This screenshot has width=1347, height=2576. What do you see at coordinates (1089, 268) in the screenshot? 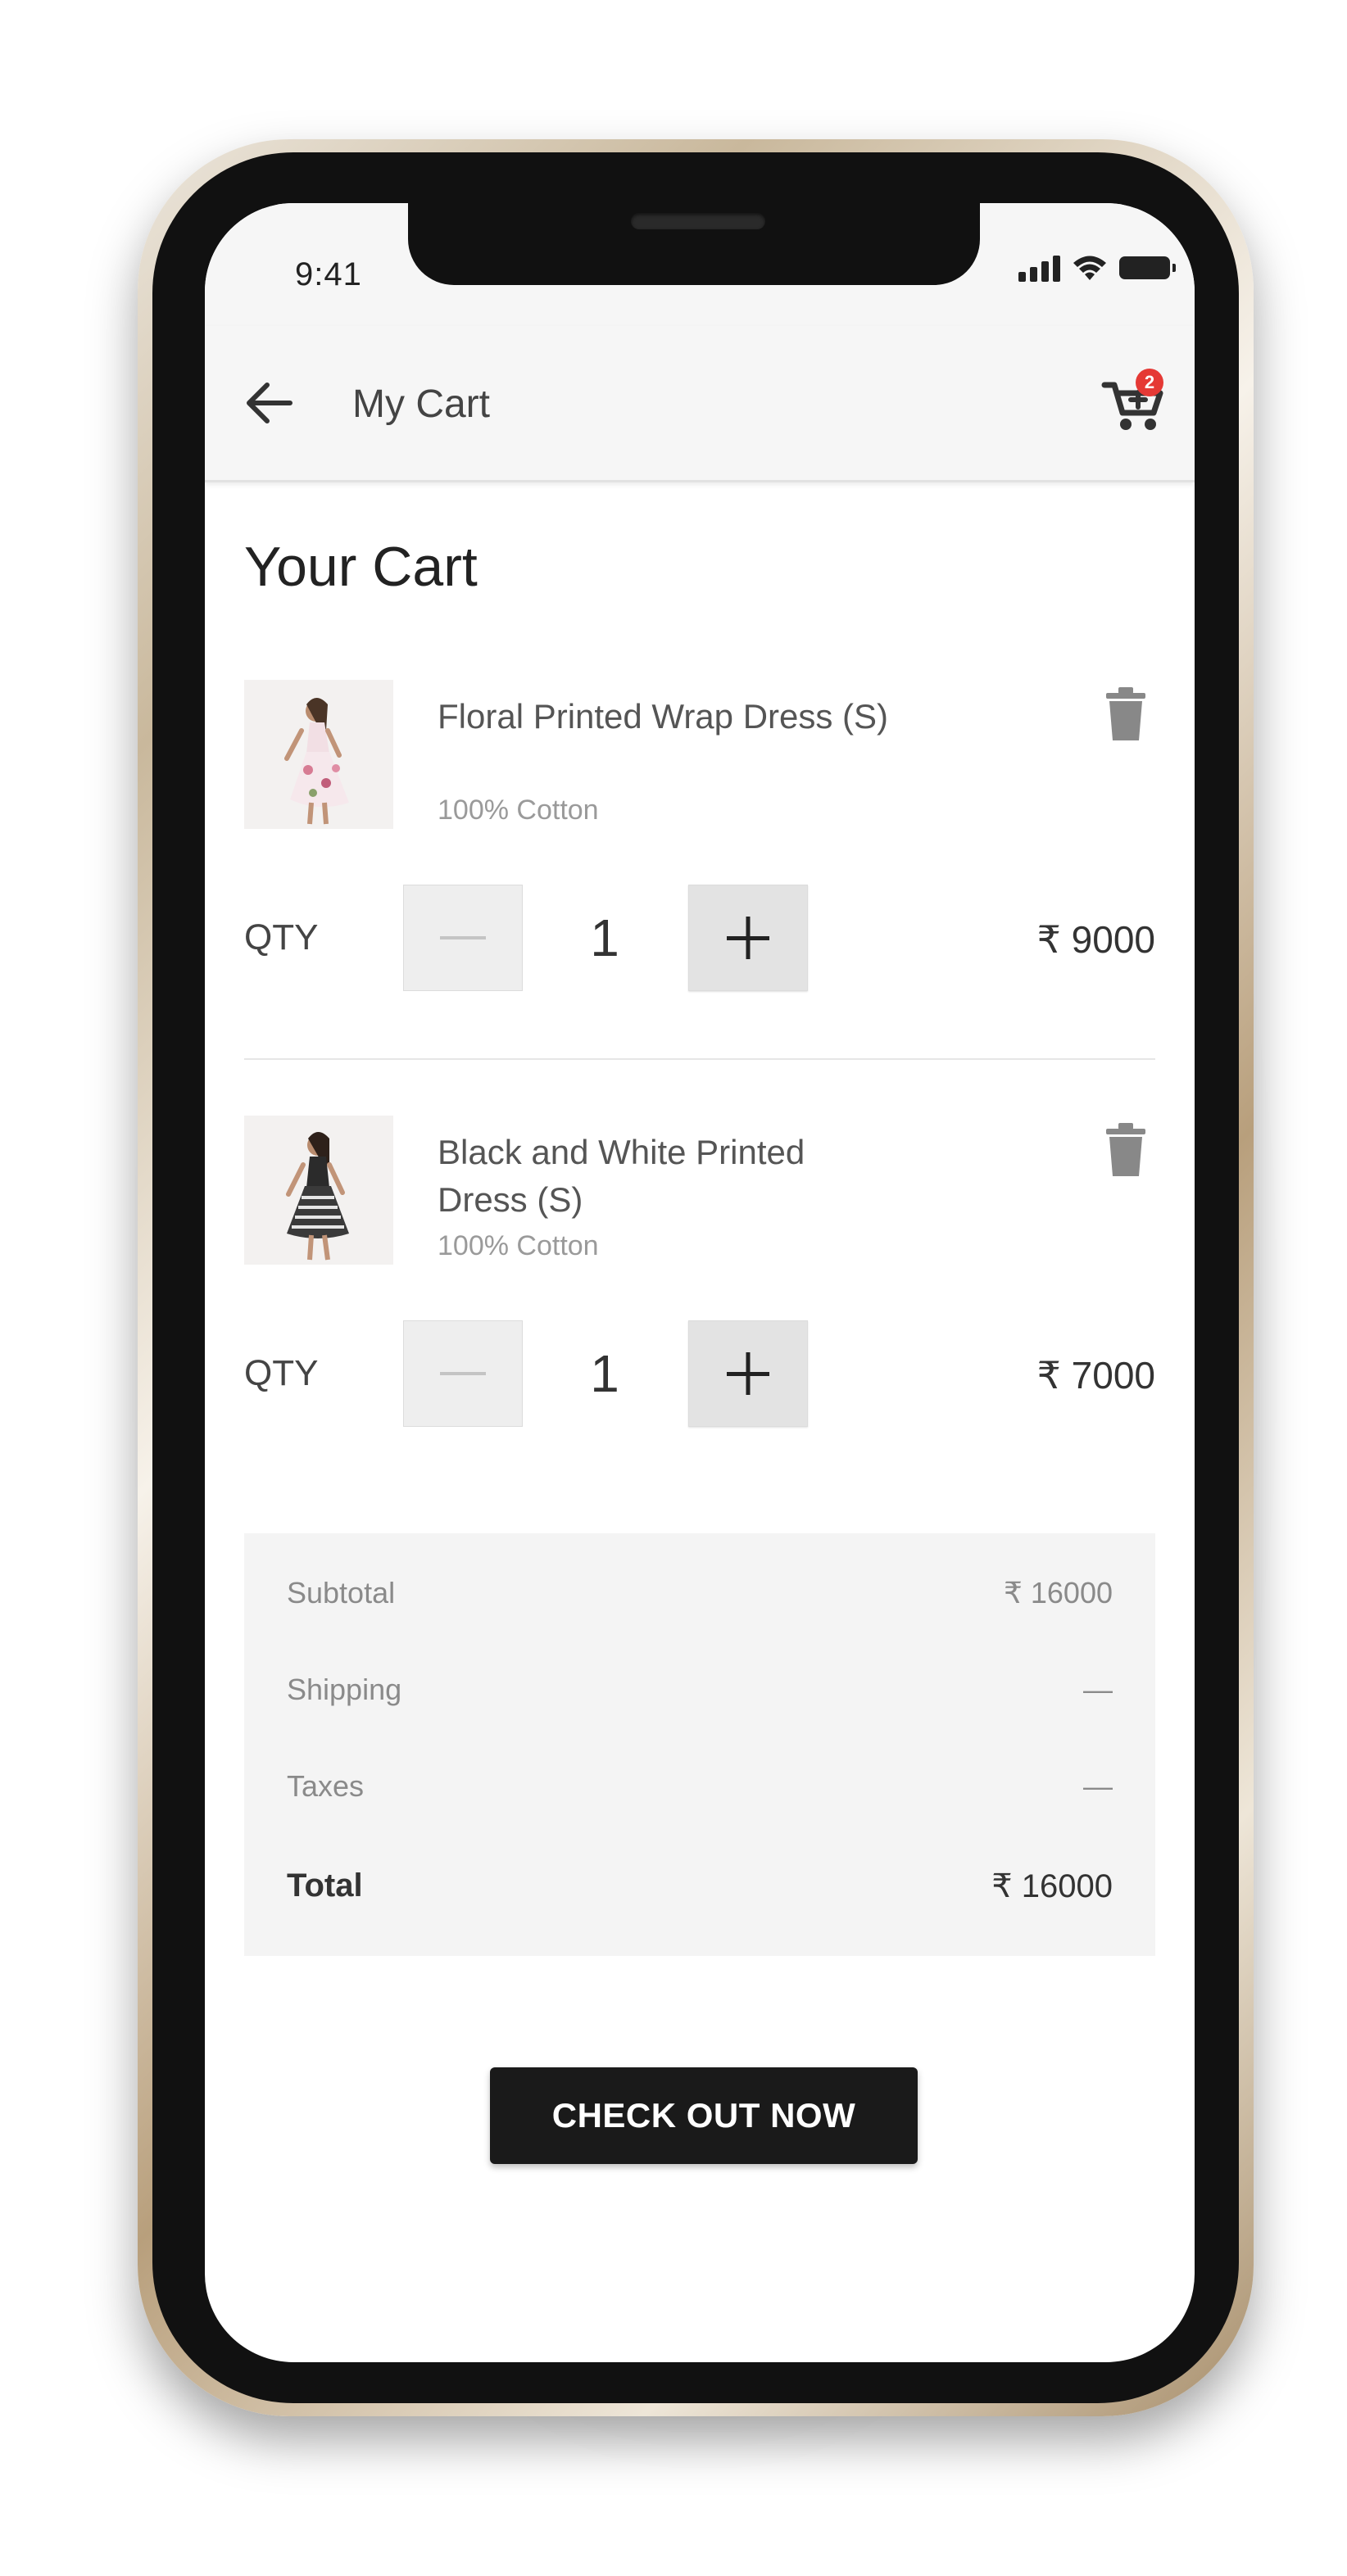
I see `wifi-icon` at bounding box center [1089, 268].